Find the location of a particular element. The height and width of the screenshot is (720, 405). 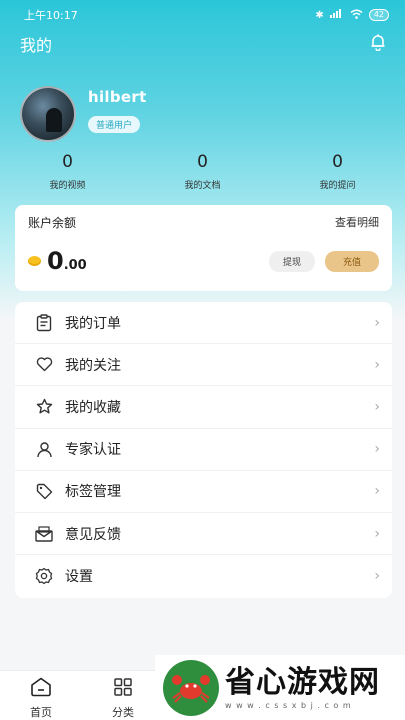

withdraw-button: 提现 is located at coordinates (291, 261).